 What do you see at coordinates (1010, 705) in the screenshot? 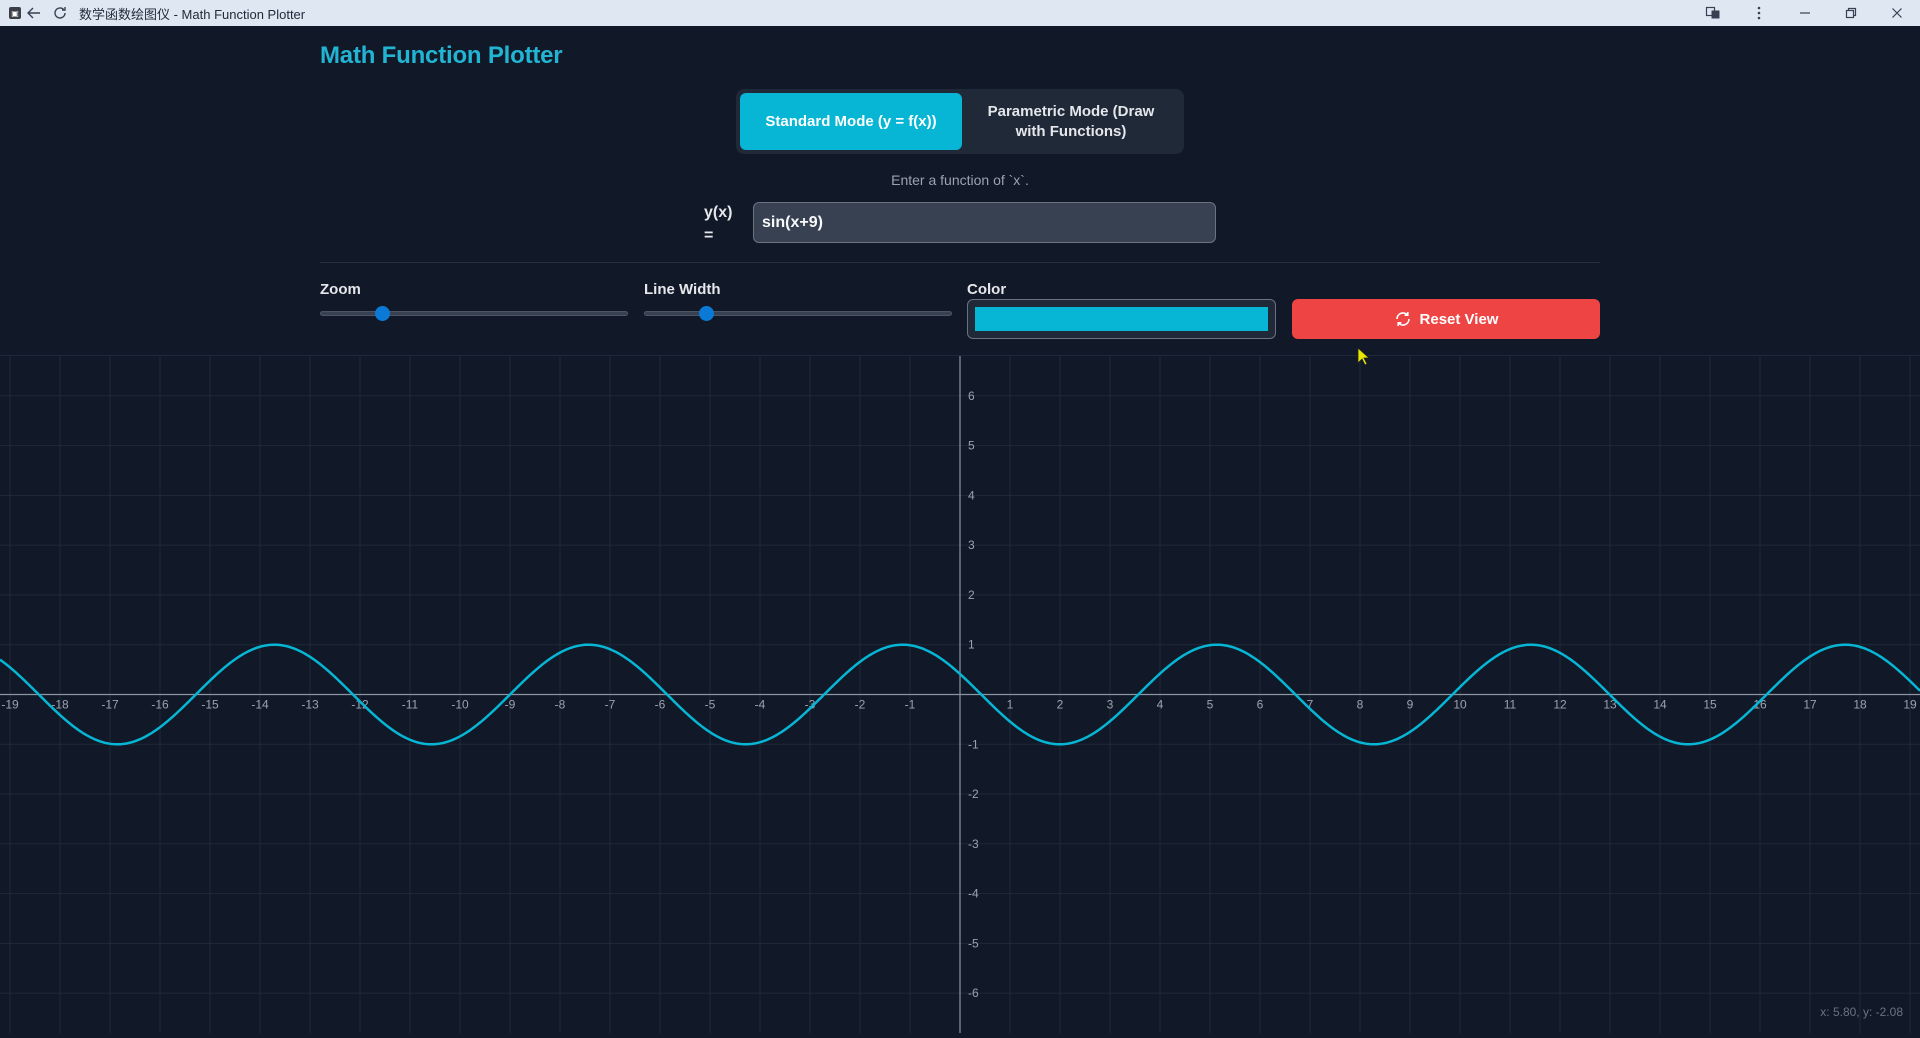
I see `x-tick-label: 1` at bounding box center [1010, 705].